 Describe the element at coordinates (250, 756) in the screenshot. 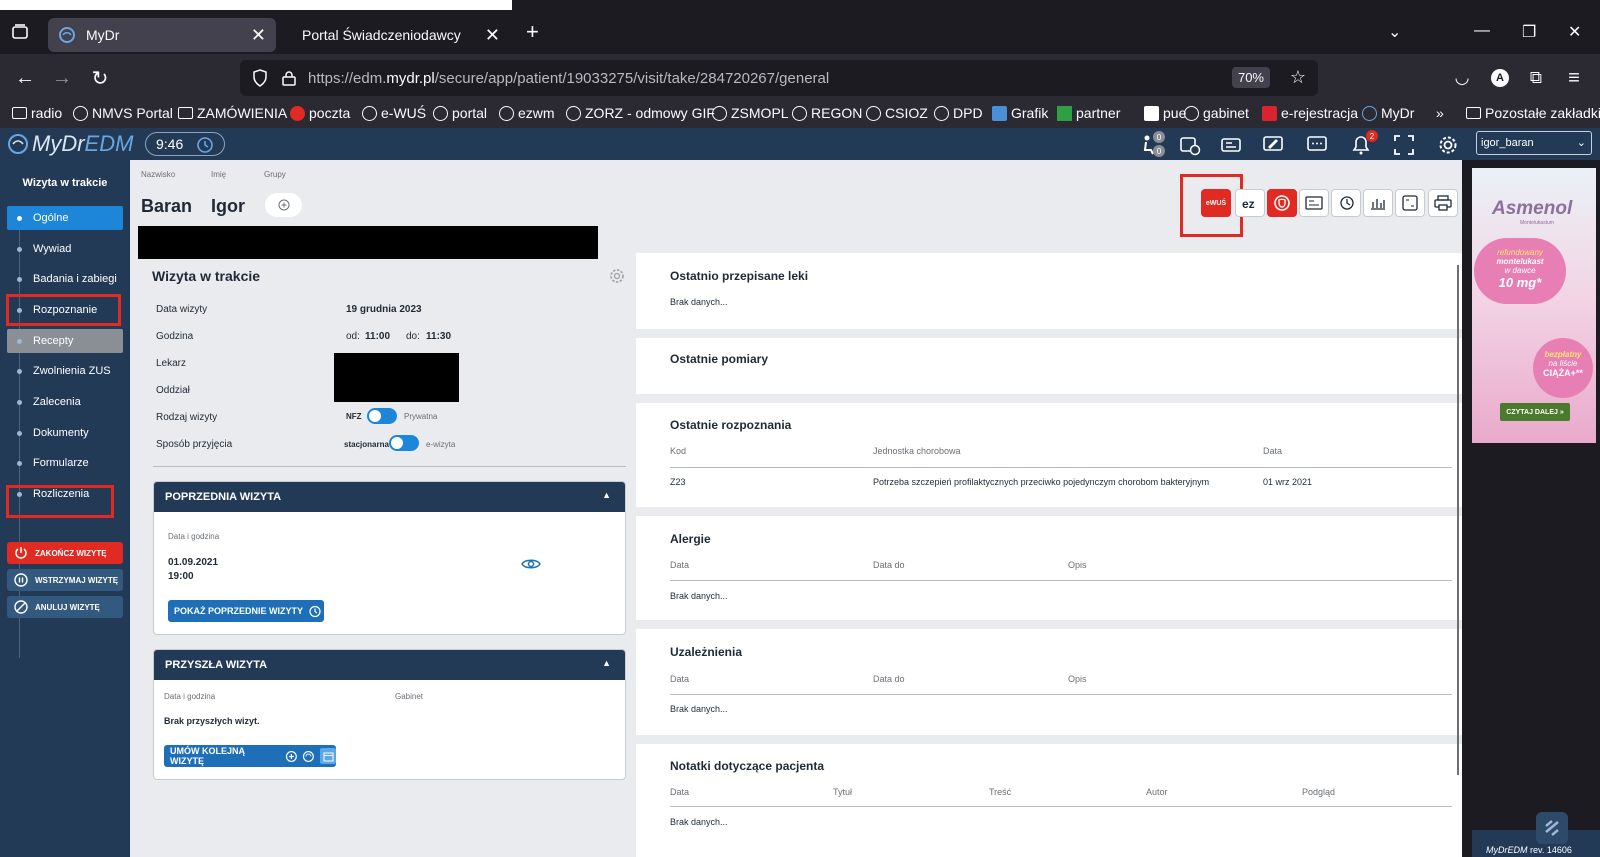

I see `schedule-next-visit-button: UMÓW KOLEJNĄ WIZYTĘ` at that location.